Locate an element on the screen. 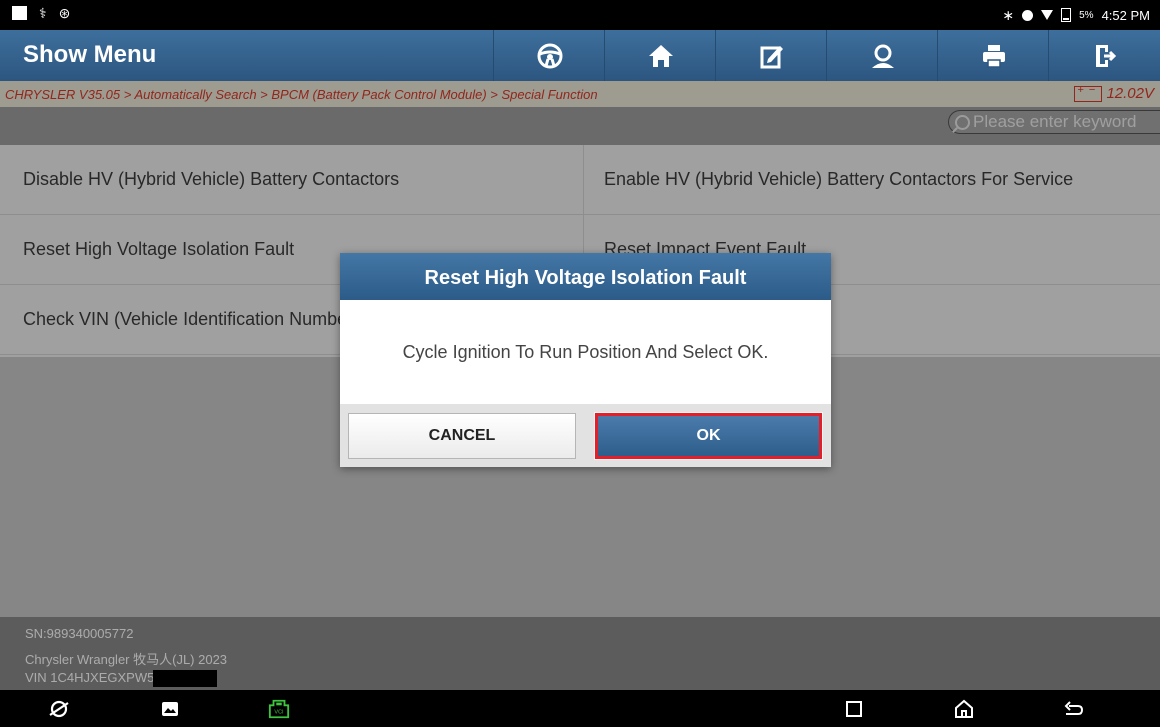 This screenshot has width=1160, height=727. battery-icon is located at coordinates (1066, 15).